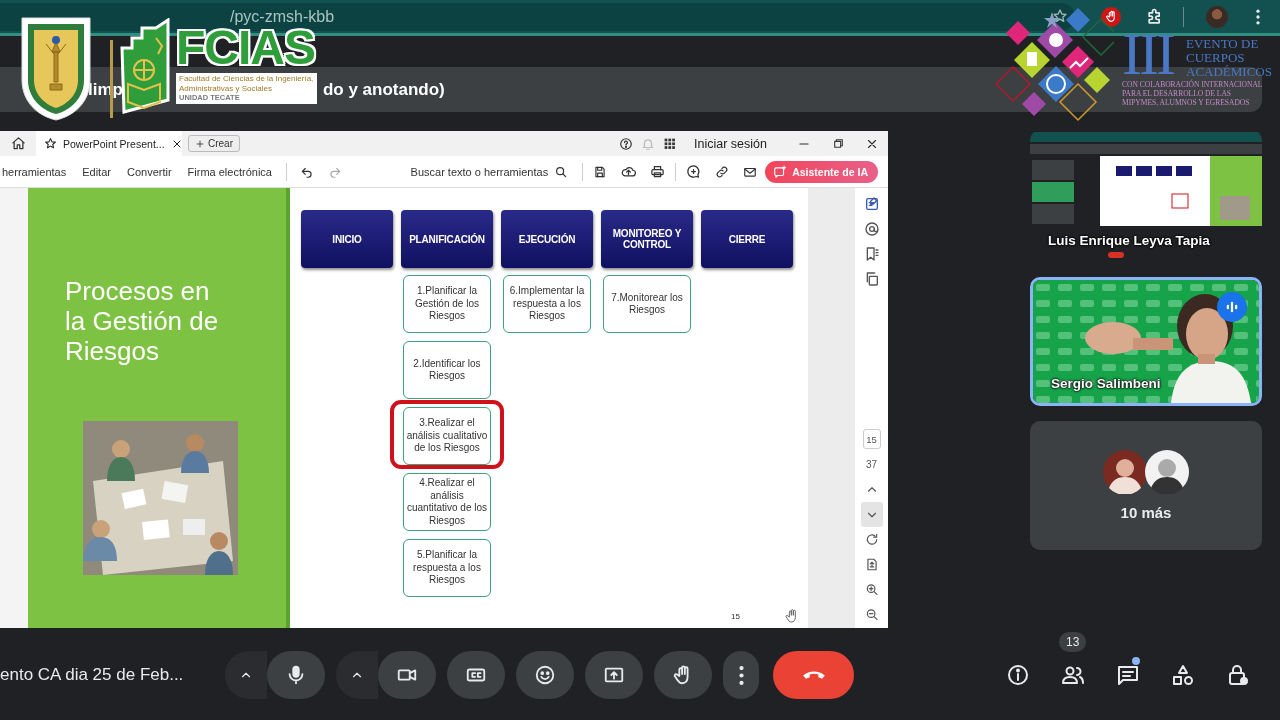 The image size is (1280, 720). Describe the element at coordinates (537, 16) in the screenshot. I see `address-bar: /pyc-zmsh-kbb` at that location.